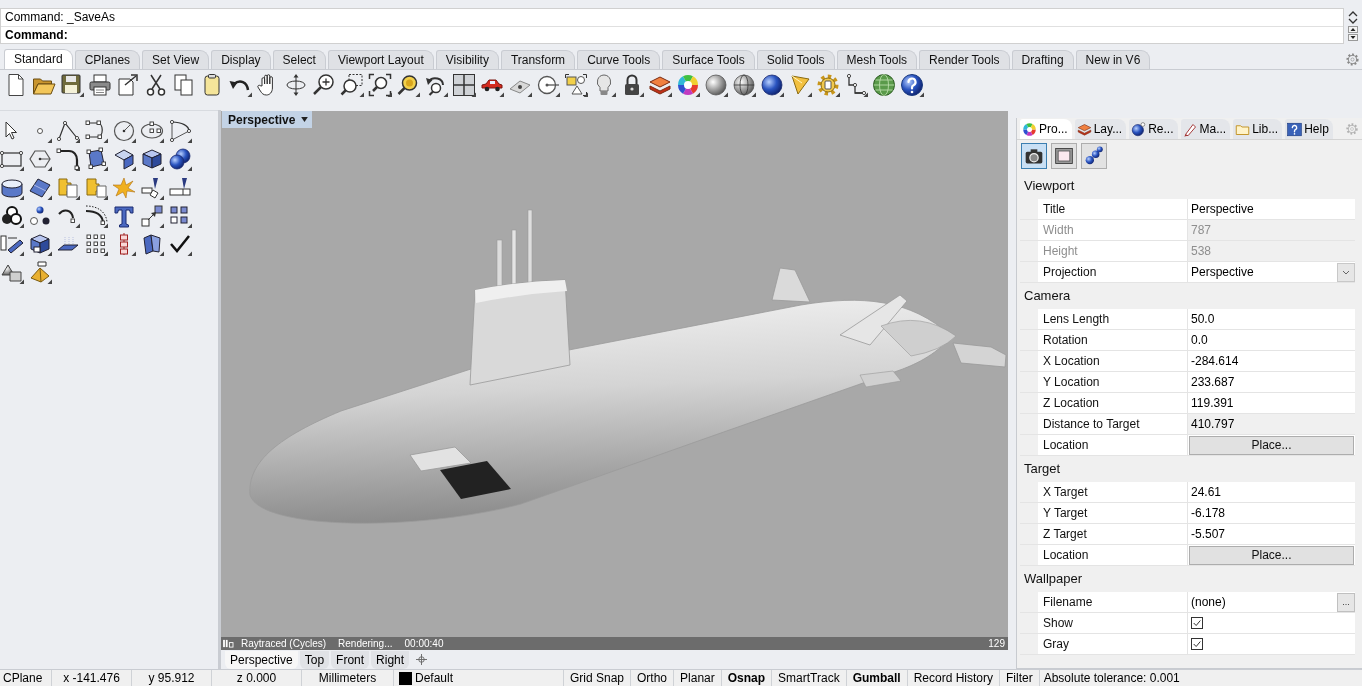  What do you see at coordinates (26, 678) in the screenshot?
I see `cplane-label: CPlane` at bounding box center [26, 678].